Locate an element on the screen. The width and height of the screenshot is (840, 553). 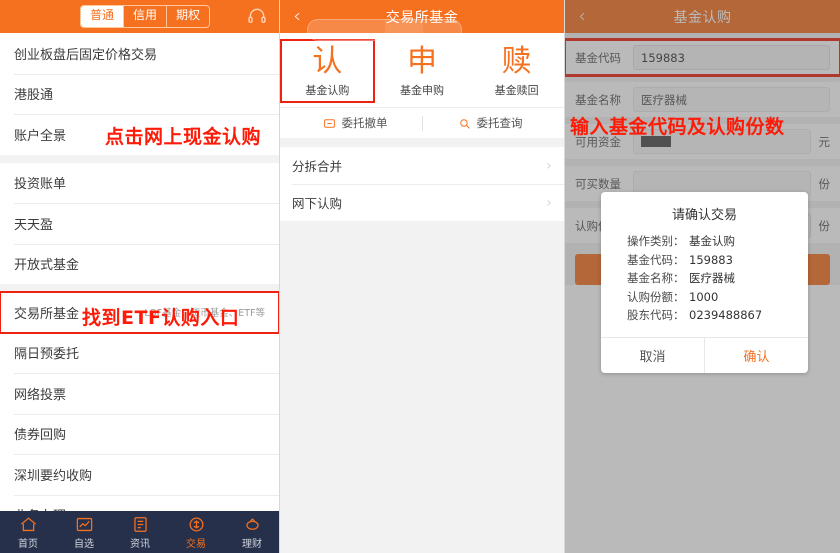
dialog-row-value: 0239488867 is located at coordinates (726, 315).